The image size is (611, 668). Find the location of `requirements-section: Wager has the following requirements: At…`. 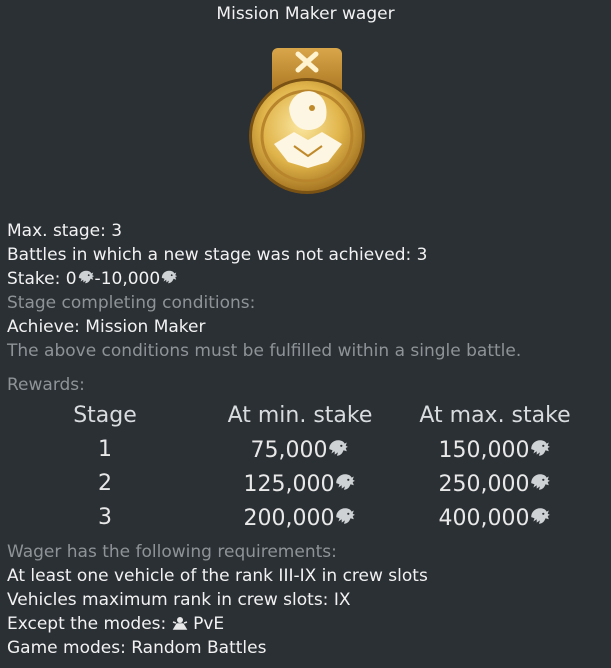

requirements-section: Wager has the following requirements: At… is located at coordinates (217, 600).